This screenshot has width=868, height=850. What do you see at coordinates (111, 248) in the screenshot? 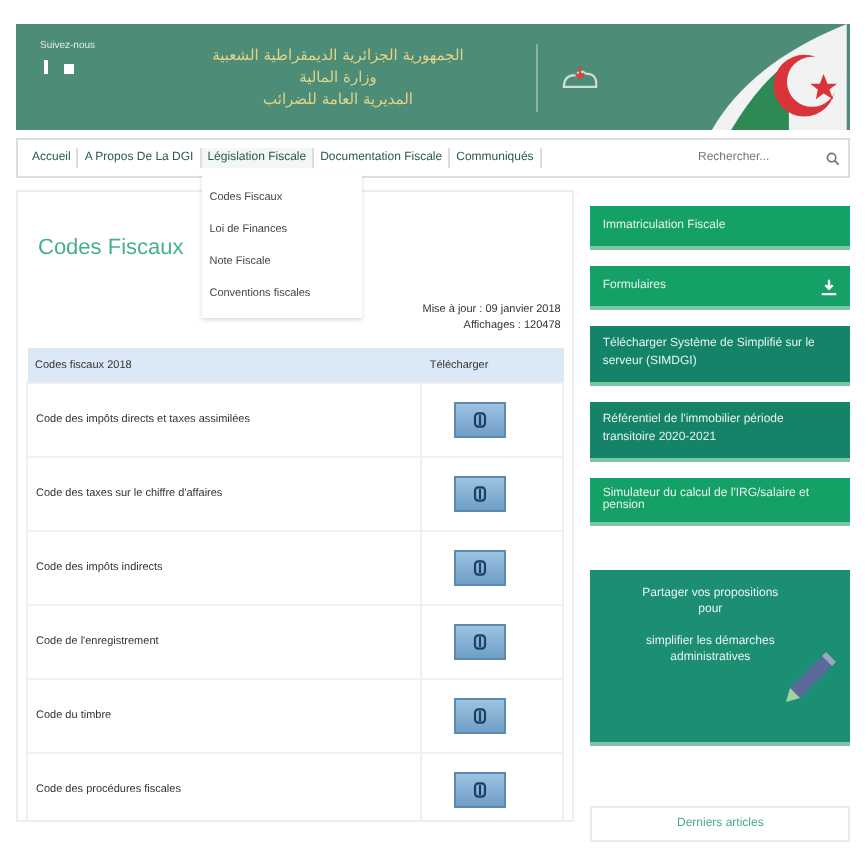
I see `page-title: Codes Fiscaux` at bounding box center [111, 248].